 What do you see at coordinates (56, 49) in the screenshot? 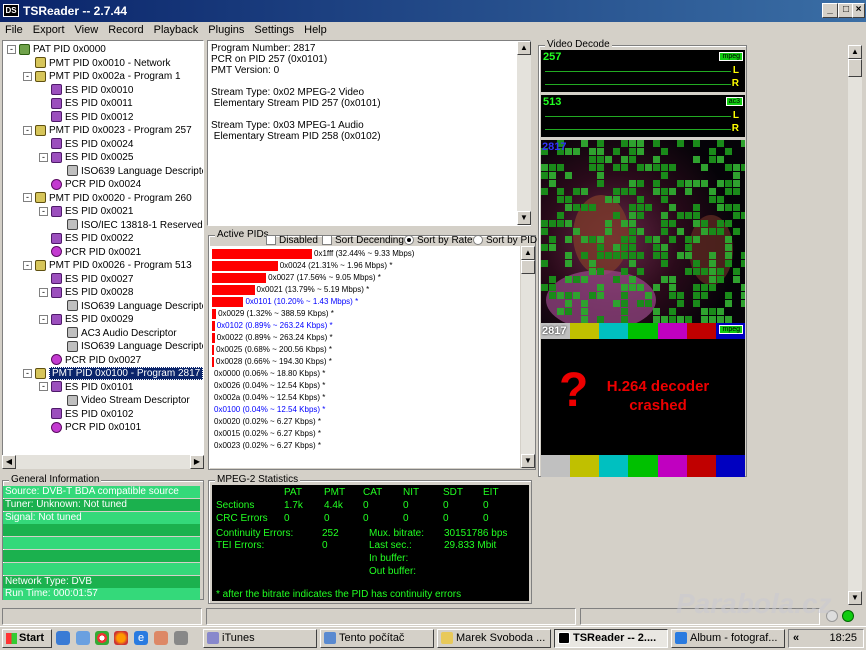
I see `tree-node: - PAT PID 0x0000` at bounding box center [56, 49].